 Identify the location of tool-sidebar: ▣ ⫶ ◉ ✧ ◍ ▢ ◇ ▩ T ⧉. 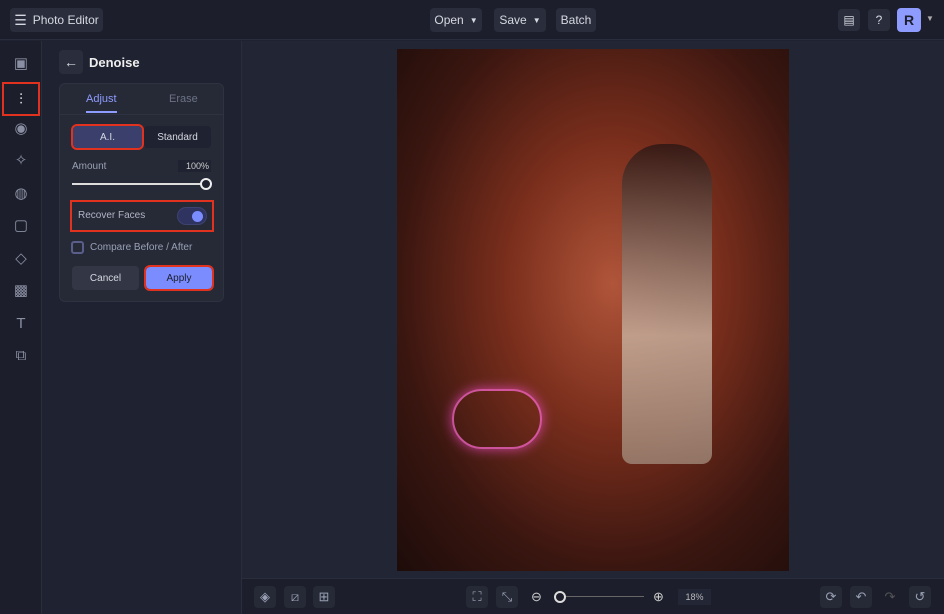
(21, 327).